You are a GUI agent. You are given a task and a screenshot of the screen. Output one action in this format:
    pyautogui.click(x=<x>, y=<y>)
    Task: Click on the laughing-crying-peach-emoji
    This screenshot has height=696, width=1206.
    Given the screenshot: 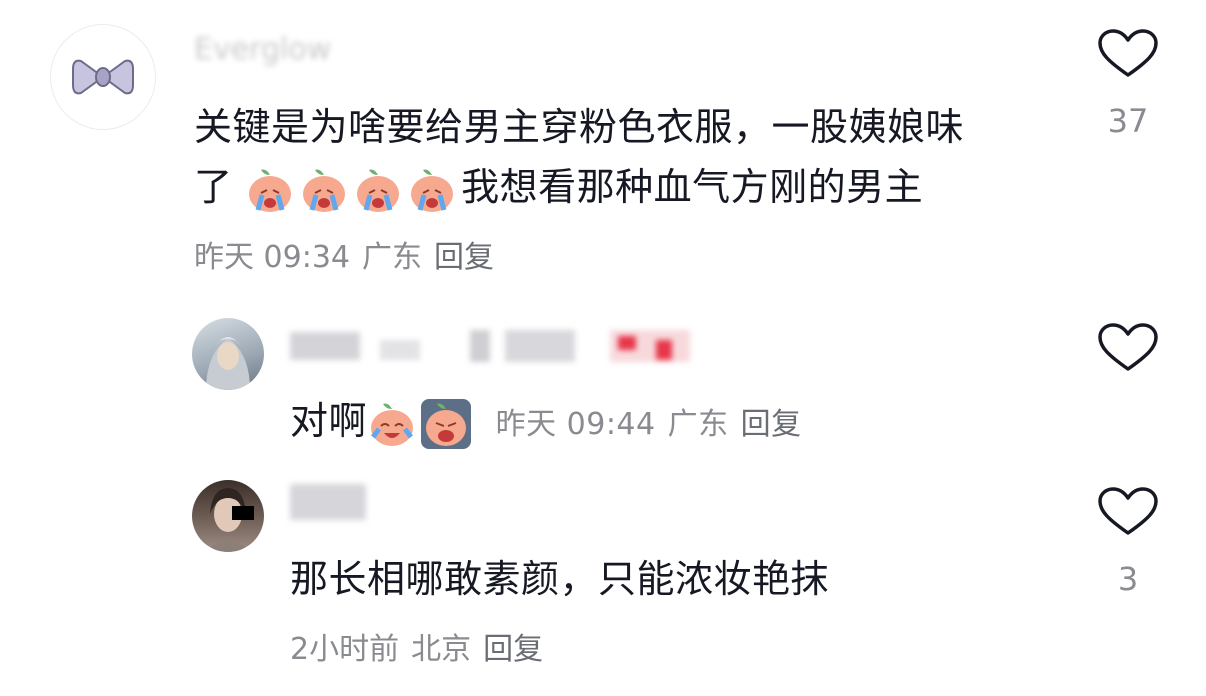 What is the action you would take?
    pyautogui.click(x=392, y=424)
    